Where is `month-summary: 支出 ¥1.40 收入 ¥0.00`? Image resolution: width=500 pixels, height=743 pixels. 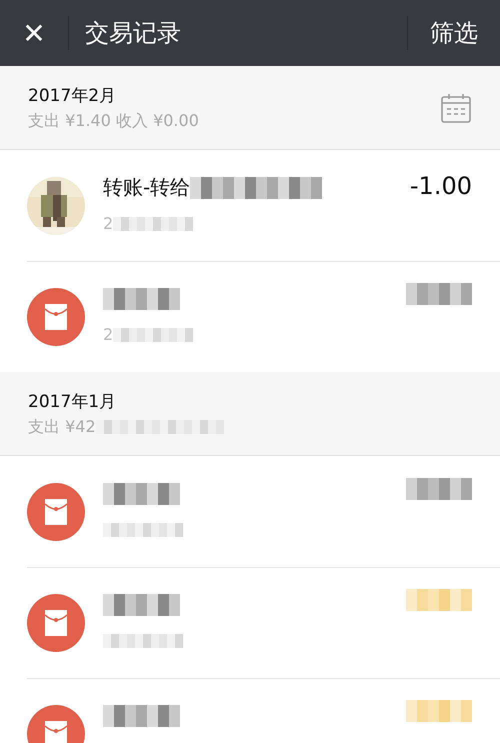
month-summary: 支出 ¥1.40 收入 ¥0.00 is located at coordinates (113, 121).